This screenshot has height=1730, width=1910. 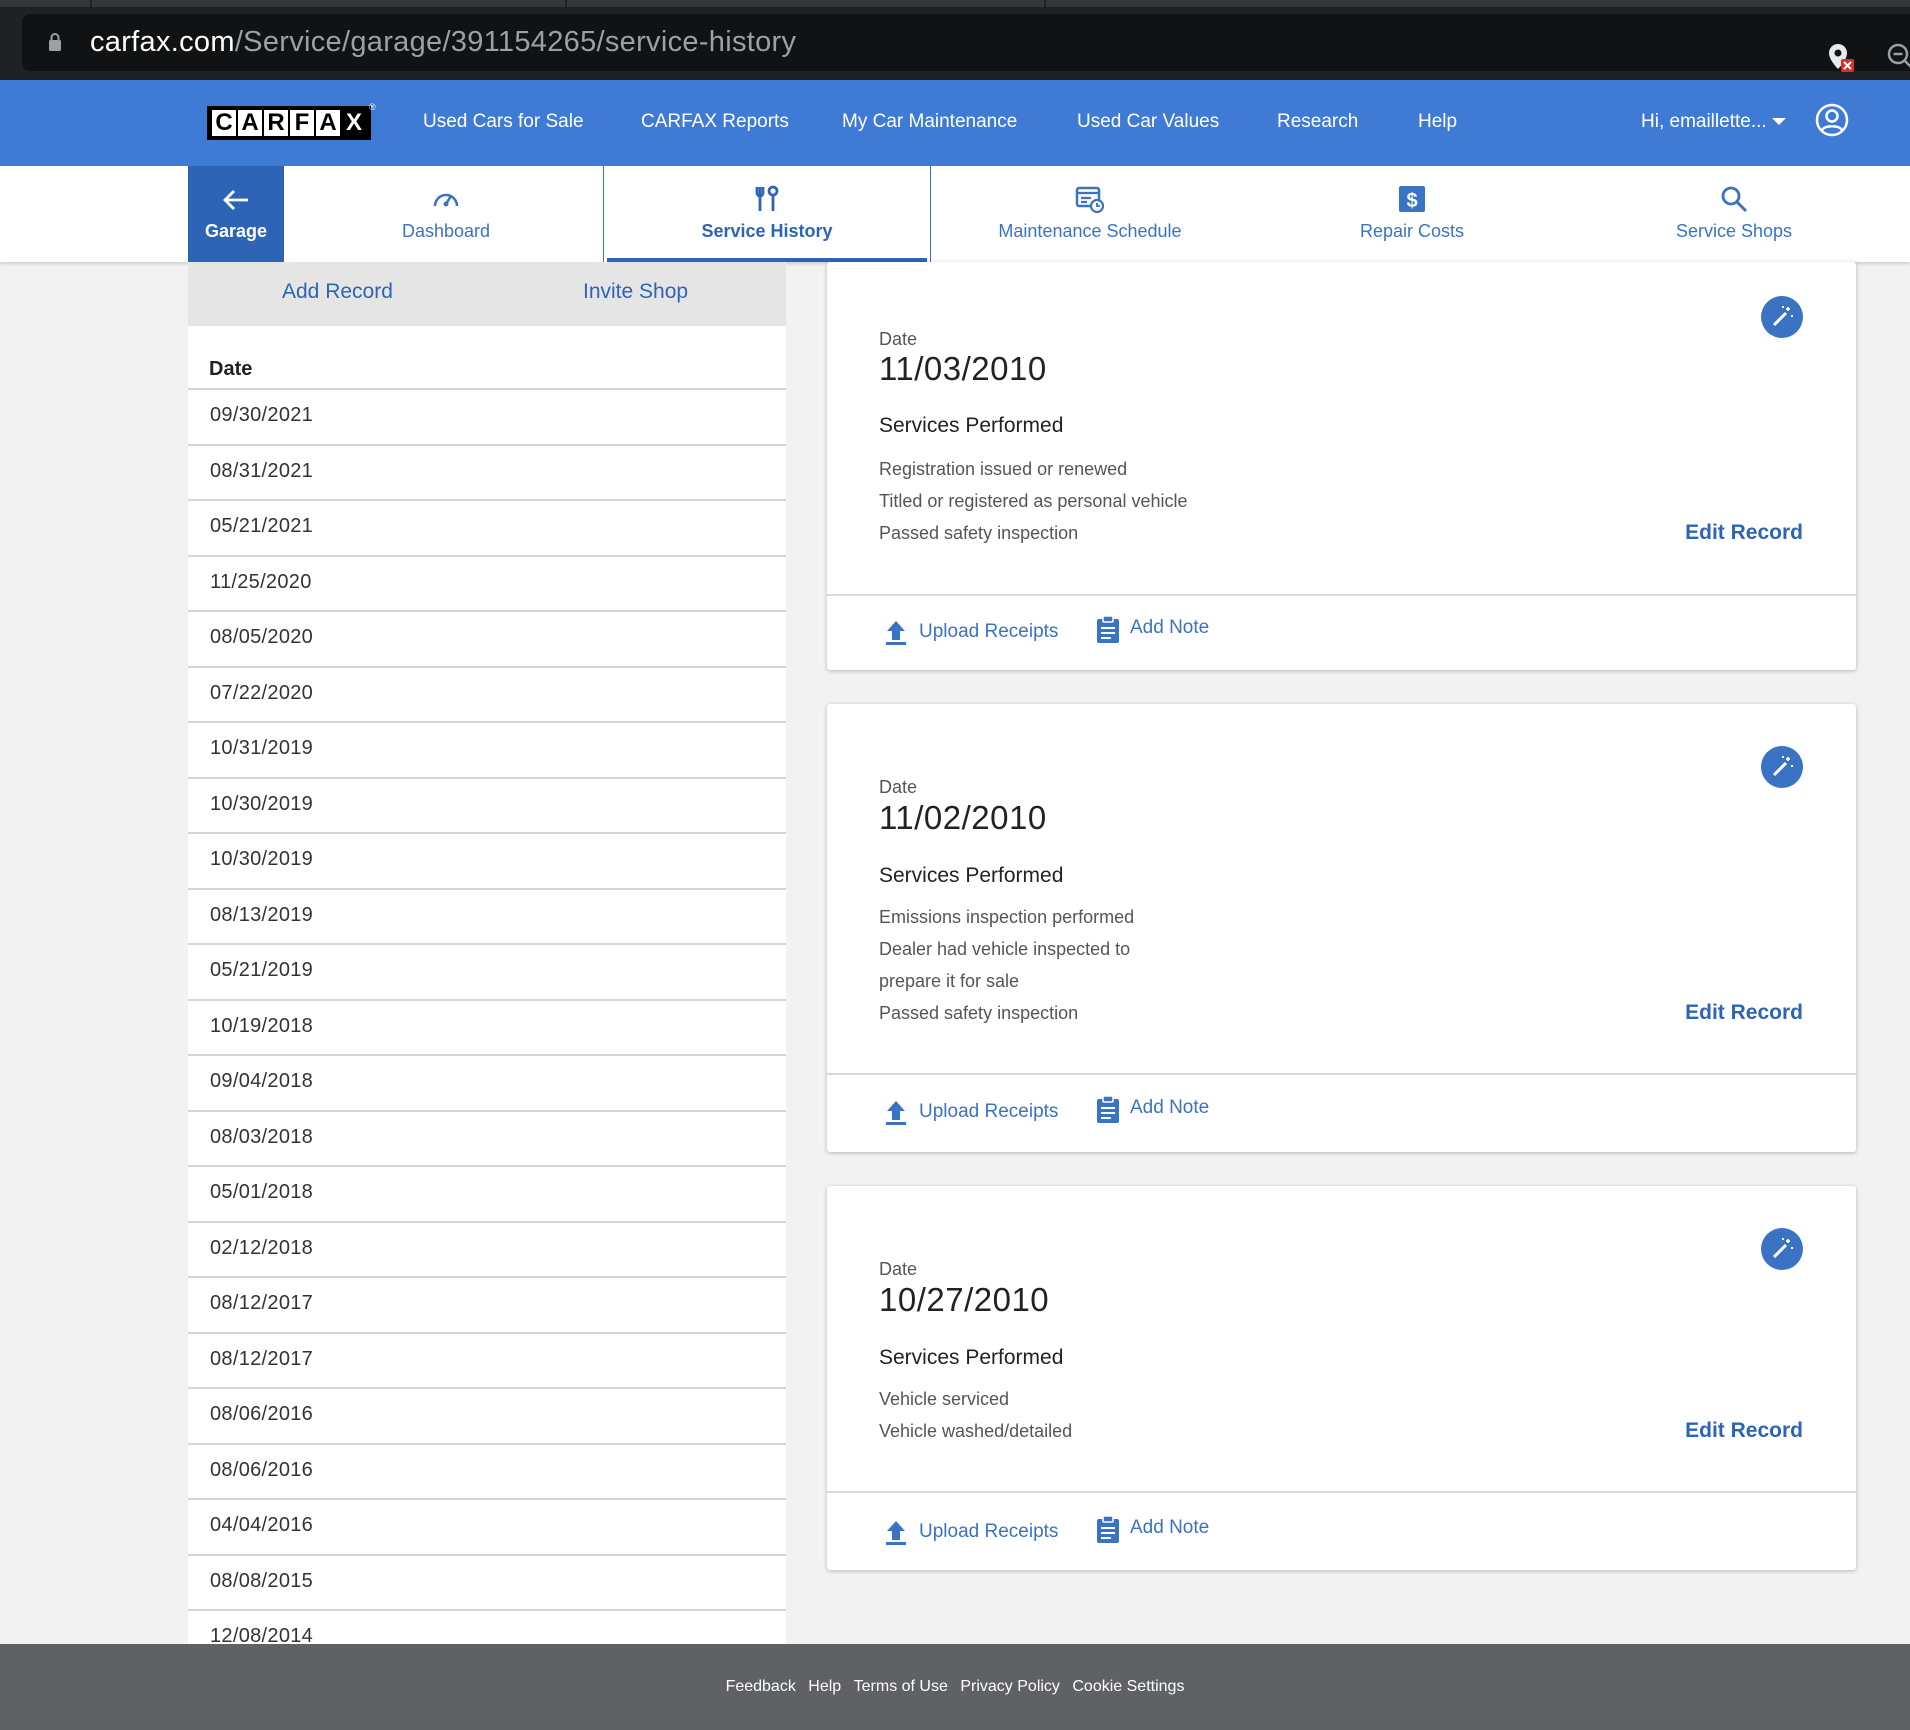 I want to click on nav-used-car-values: Used Car Values, so click(x=1148, y=122).